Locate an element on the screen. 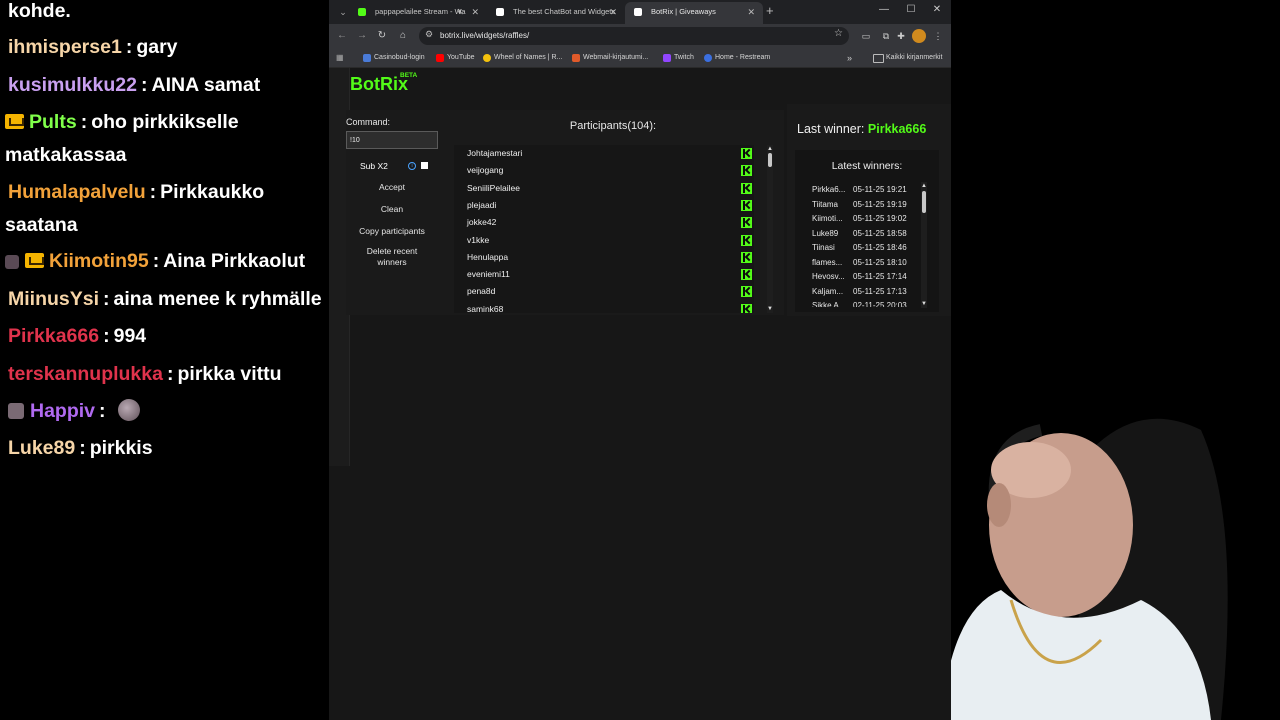 This screenshot has width=1280, height=720. address-bar: ⚙ botrix.live/widgets/raffles/ ☆ is located at coordinates (634, 36).